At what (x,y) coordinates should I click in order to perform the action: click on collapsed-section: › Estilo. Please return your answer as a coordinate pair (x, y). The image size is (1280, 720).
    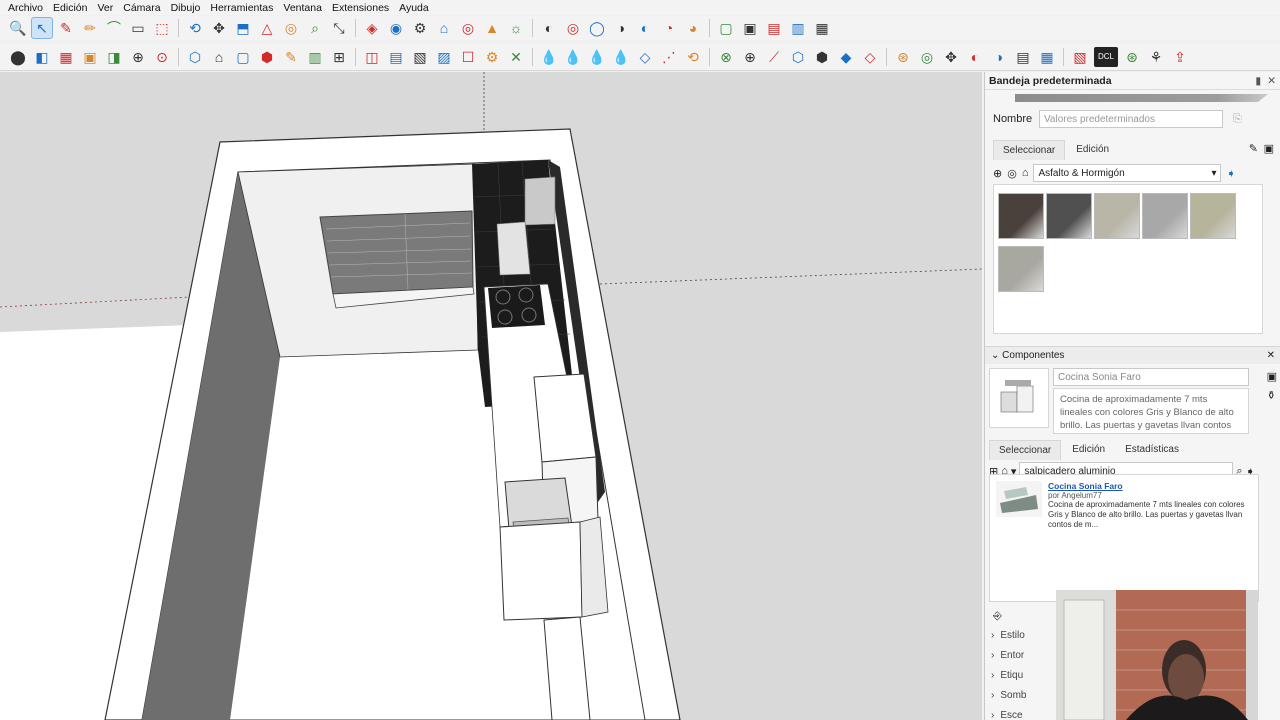
    Looking at the image, I should click on (1008, 635).